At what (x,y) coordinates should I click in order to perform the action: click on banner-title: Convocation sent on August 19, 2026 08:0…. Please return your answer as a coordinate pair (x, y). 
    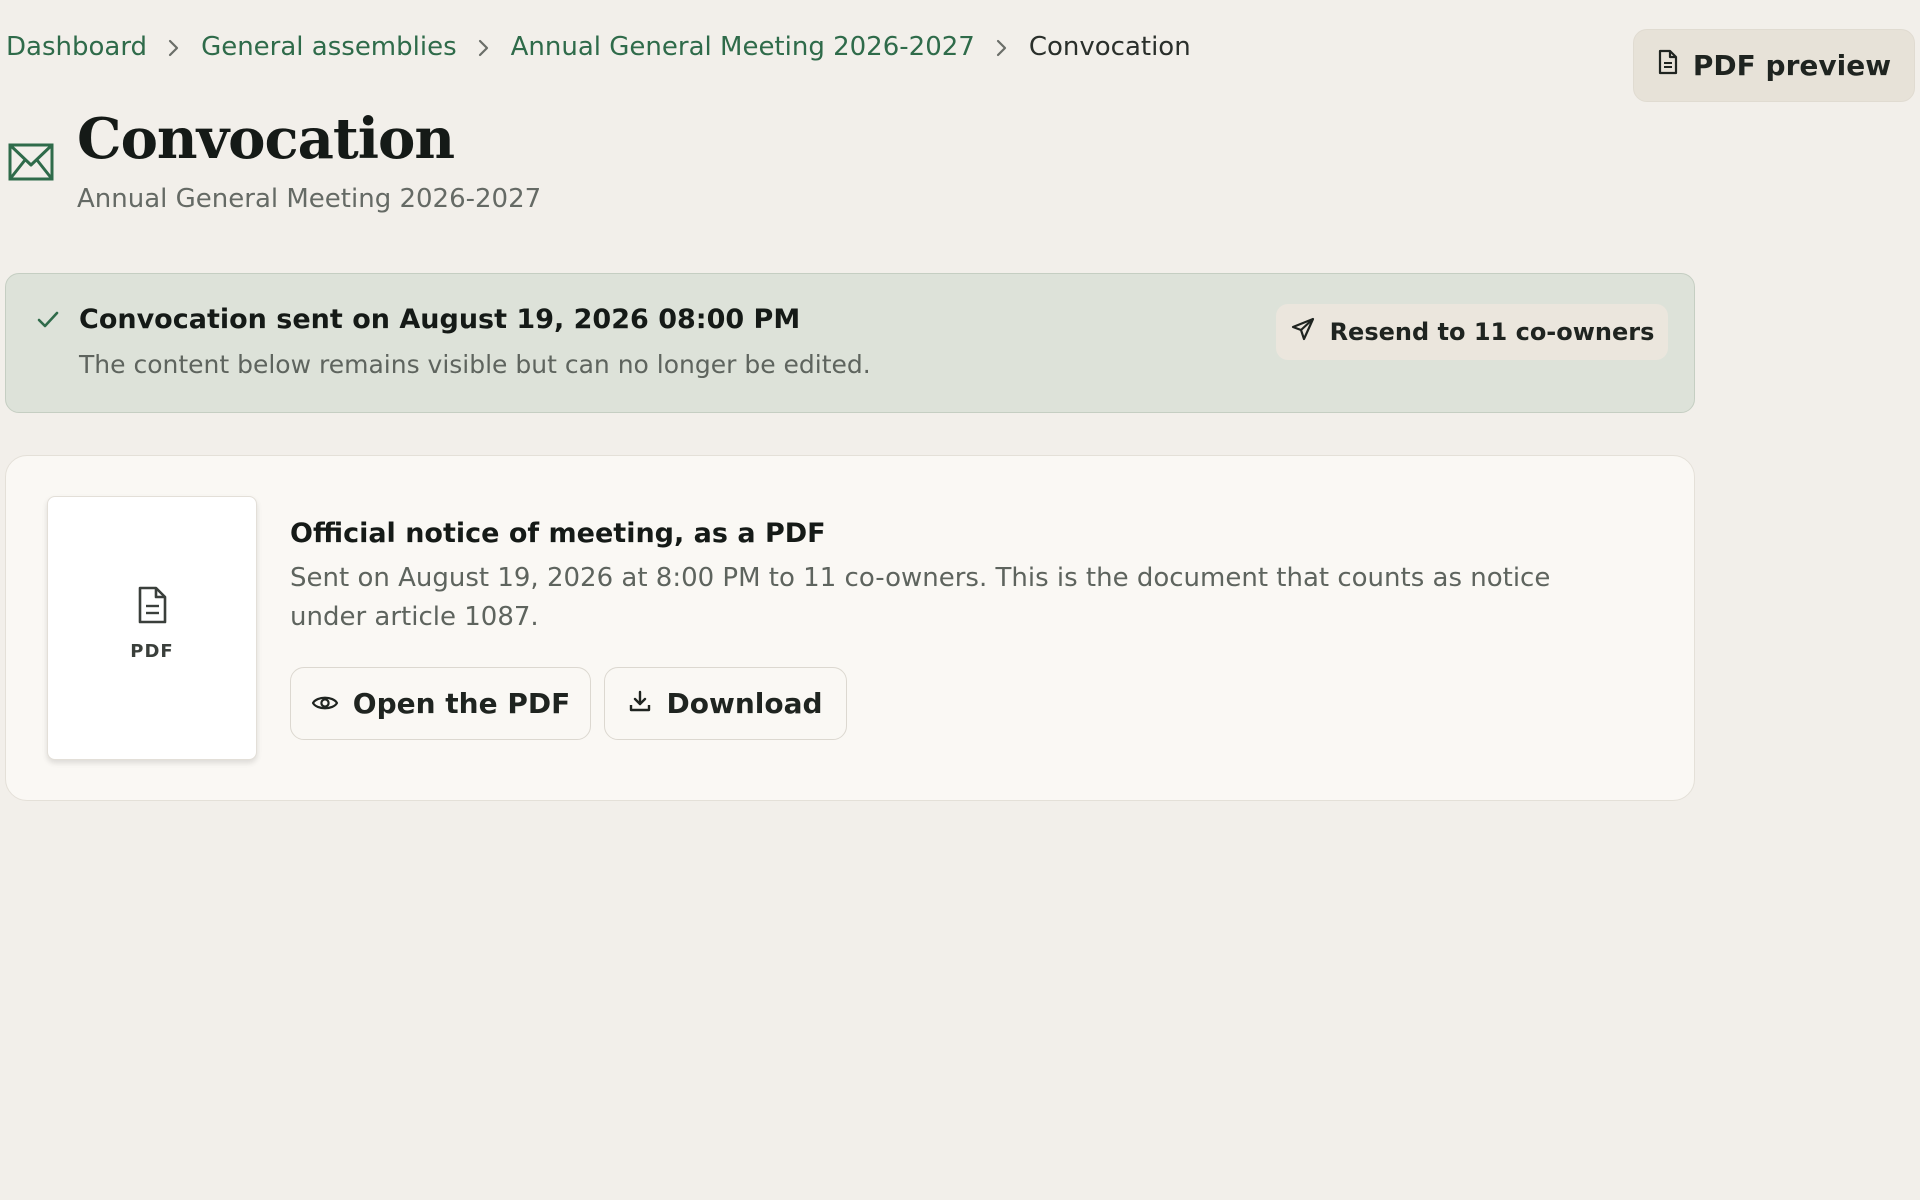
    Looking at the image, I should click on (440, 319).